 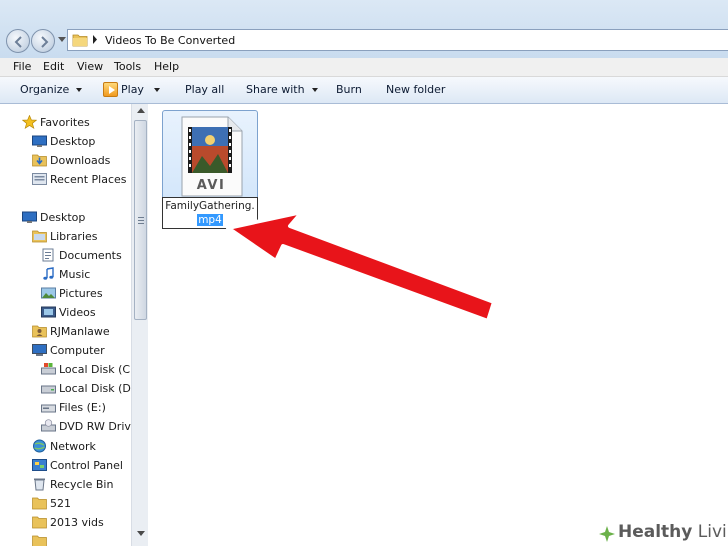 What do you see at coordinates (607, 534) in the screenshot?
I see `healthy-living-logo-icon` at bounding box center [607, 534].